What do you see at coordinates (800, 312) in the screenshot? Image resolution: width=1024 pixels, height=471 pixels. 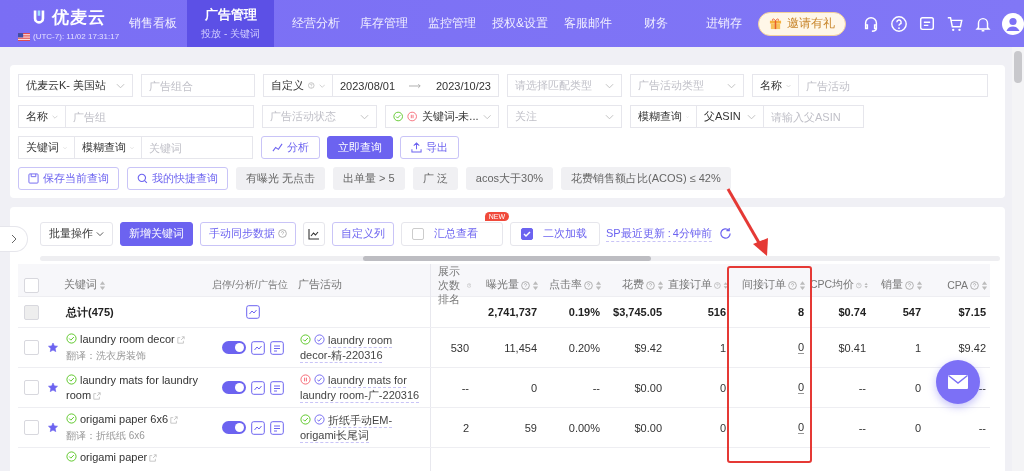 I see `table-cell: 8` at bounding box center [800, 312].